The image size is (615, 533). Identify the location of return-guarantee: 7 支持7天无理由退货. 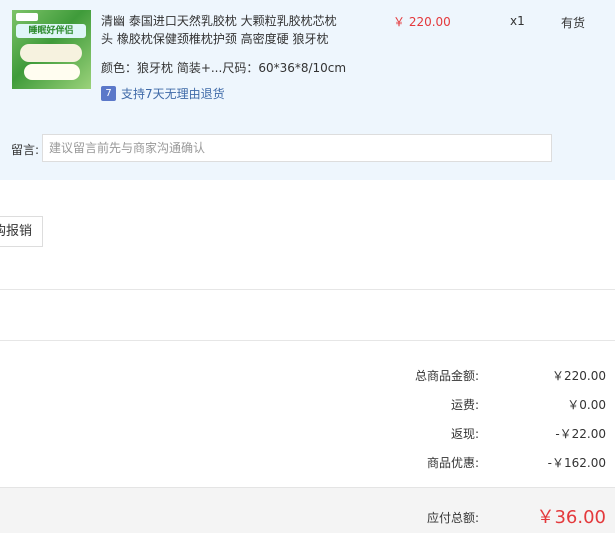
(163, 93).